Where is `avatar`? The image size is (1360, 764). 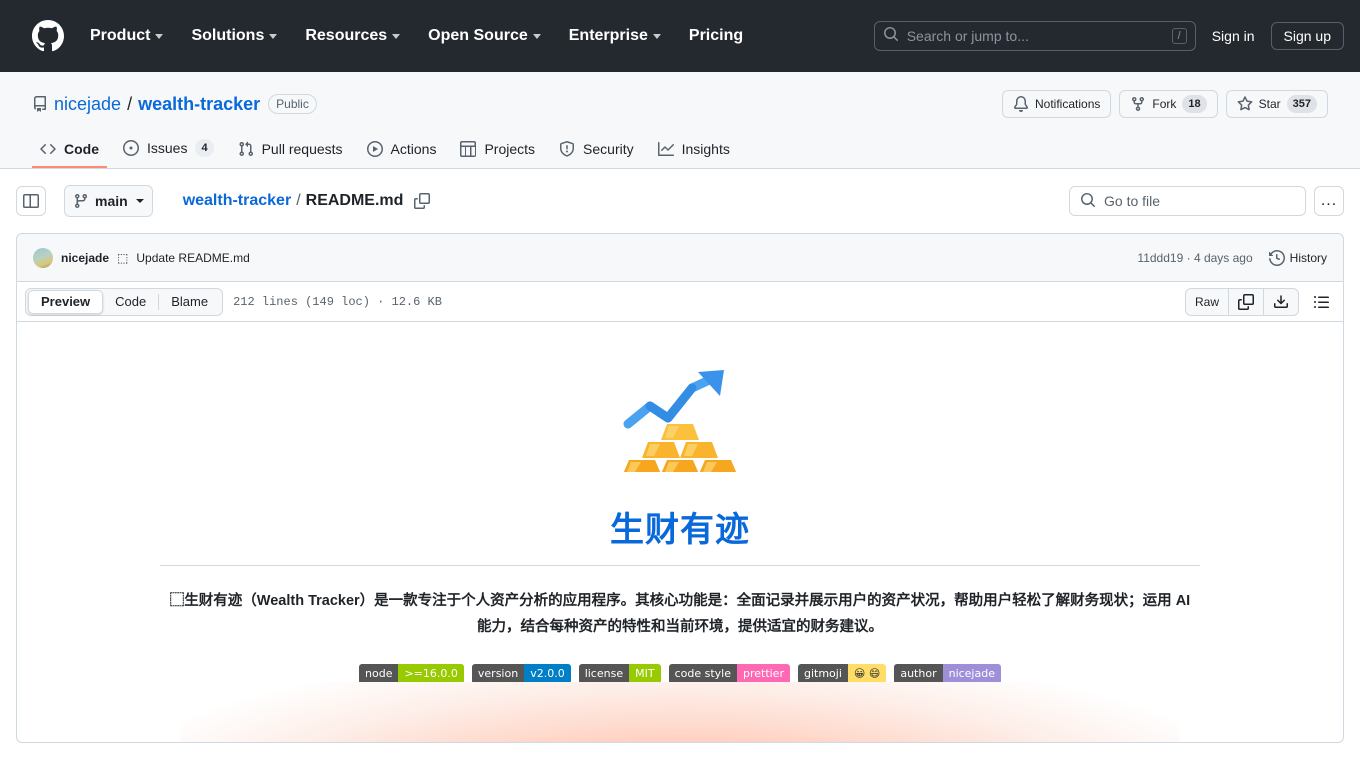 avatar is located at coordinates (43, 257).